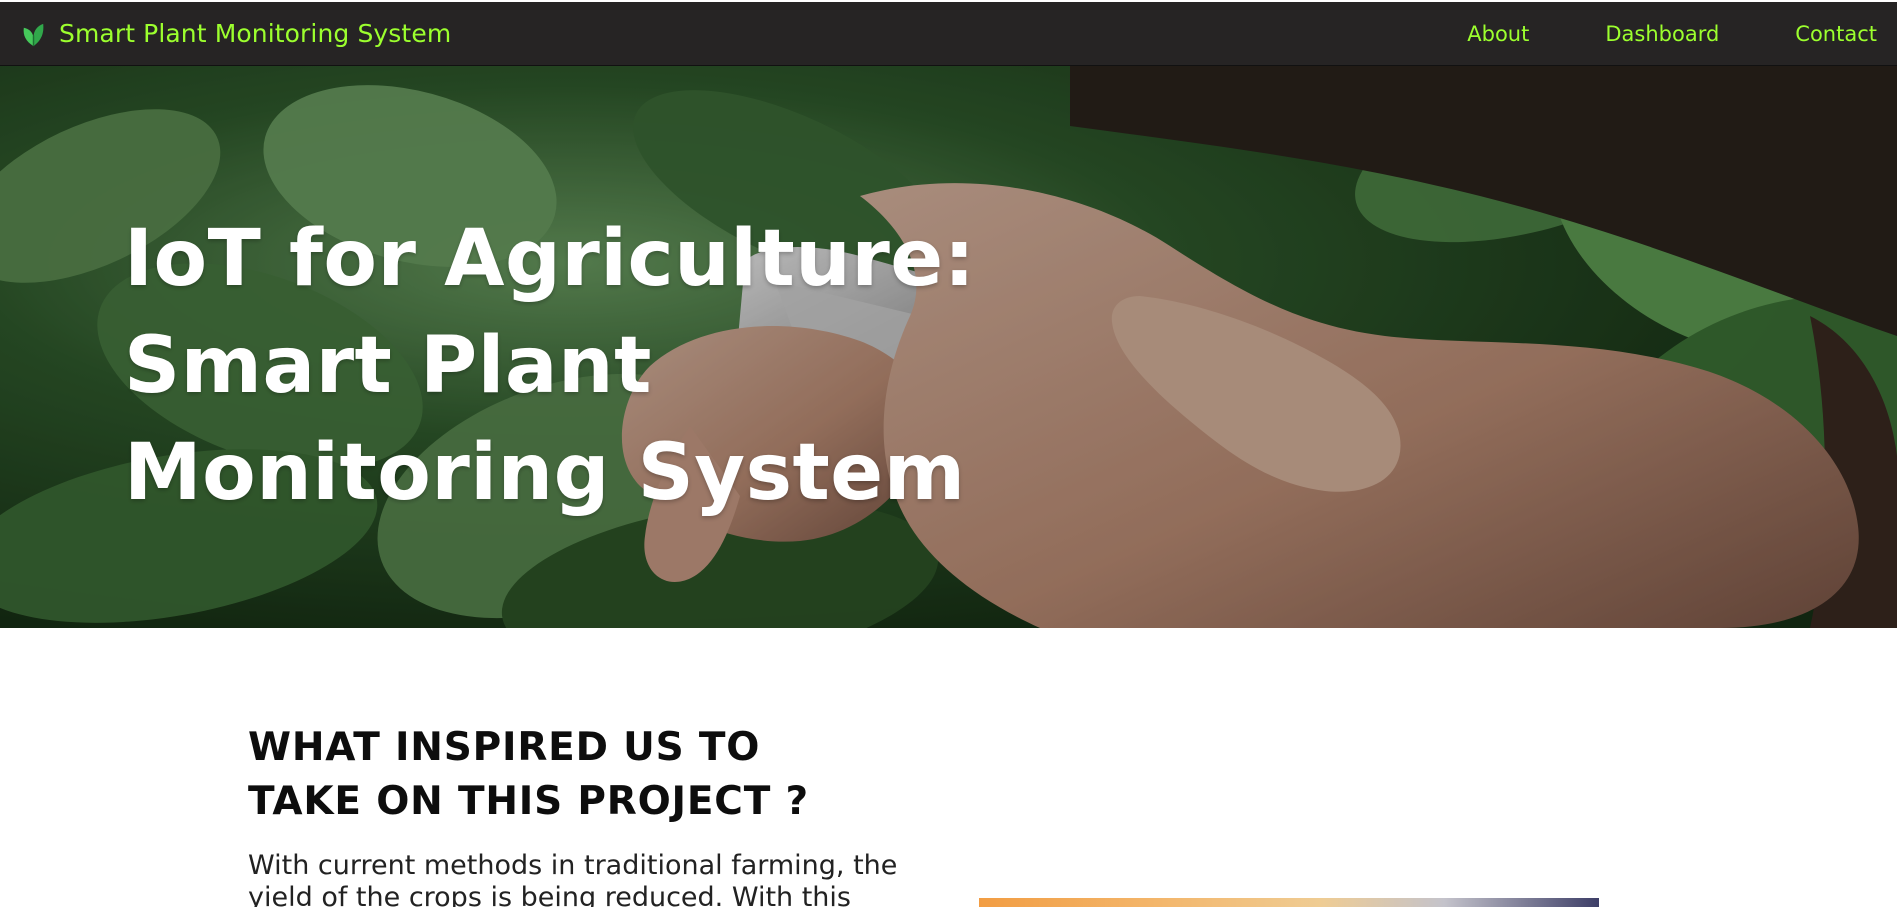  What do you see at coordinates (255, 33) in the screenshot?
I see `brand-title: Smart Plant Monitoring System` at bounding box center [255, 33].